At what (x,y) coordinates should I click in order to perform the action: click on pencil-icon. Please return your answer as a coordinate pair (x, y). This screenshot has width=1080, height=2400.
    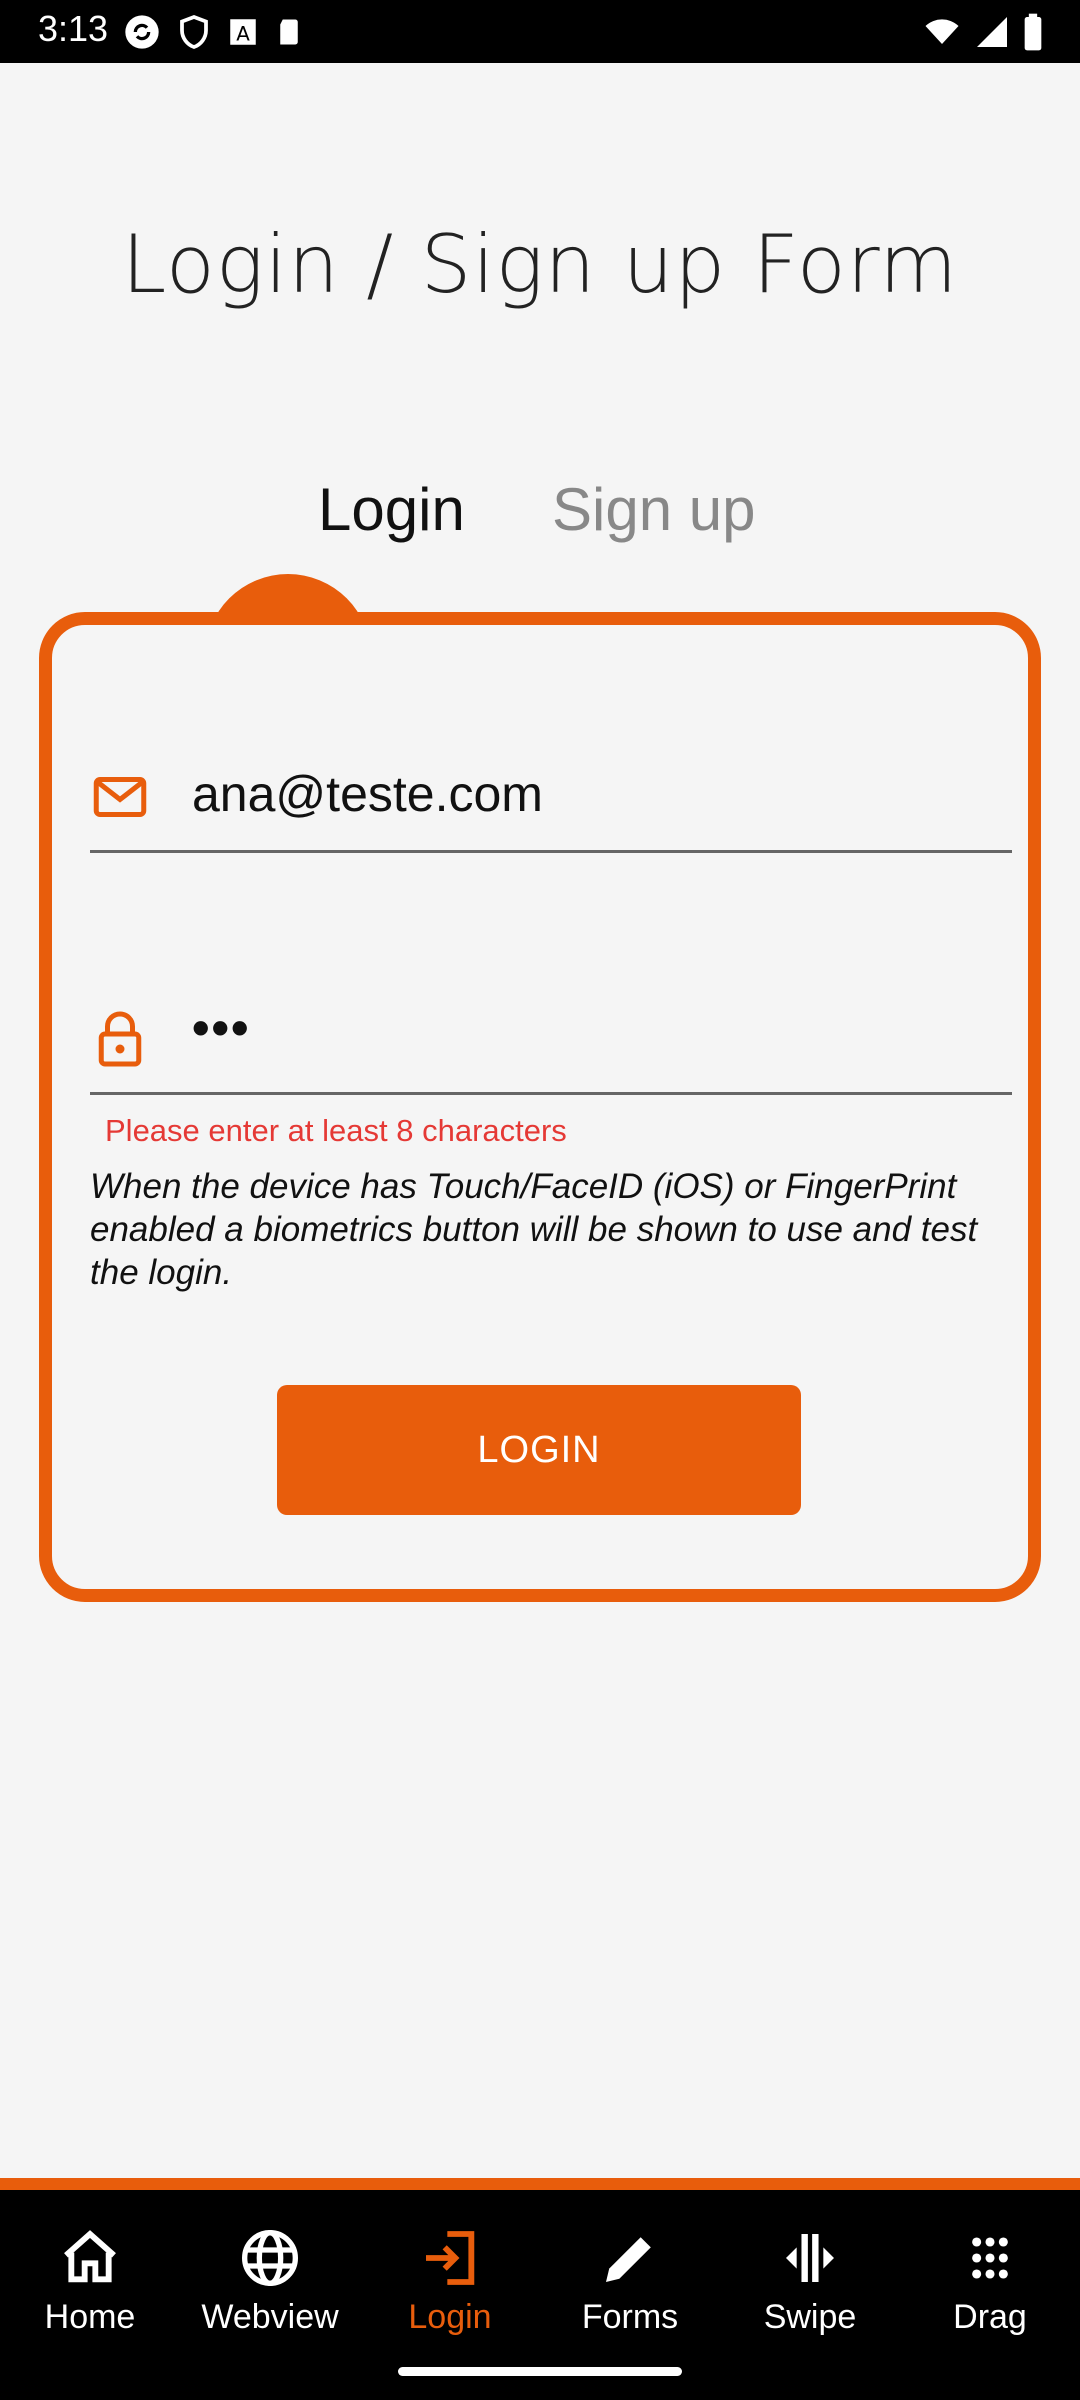
    Looking at the image, I should click on (628, 2259).